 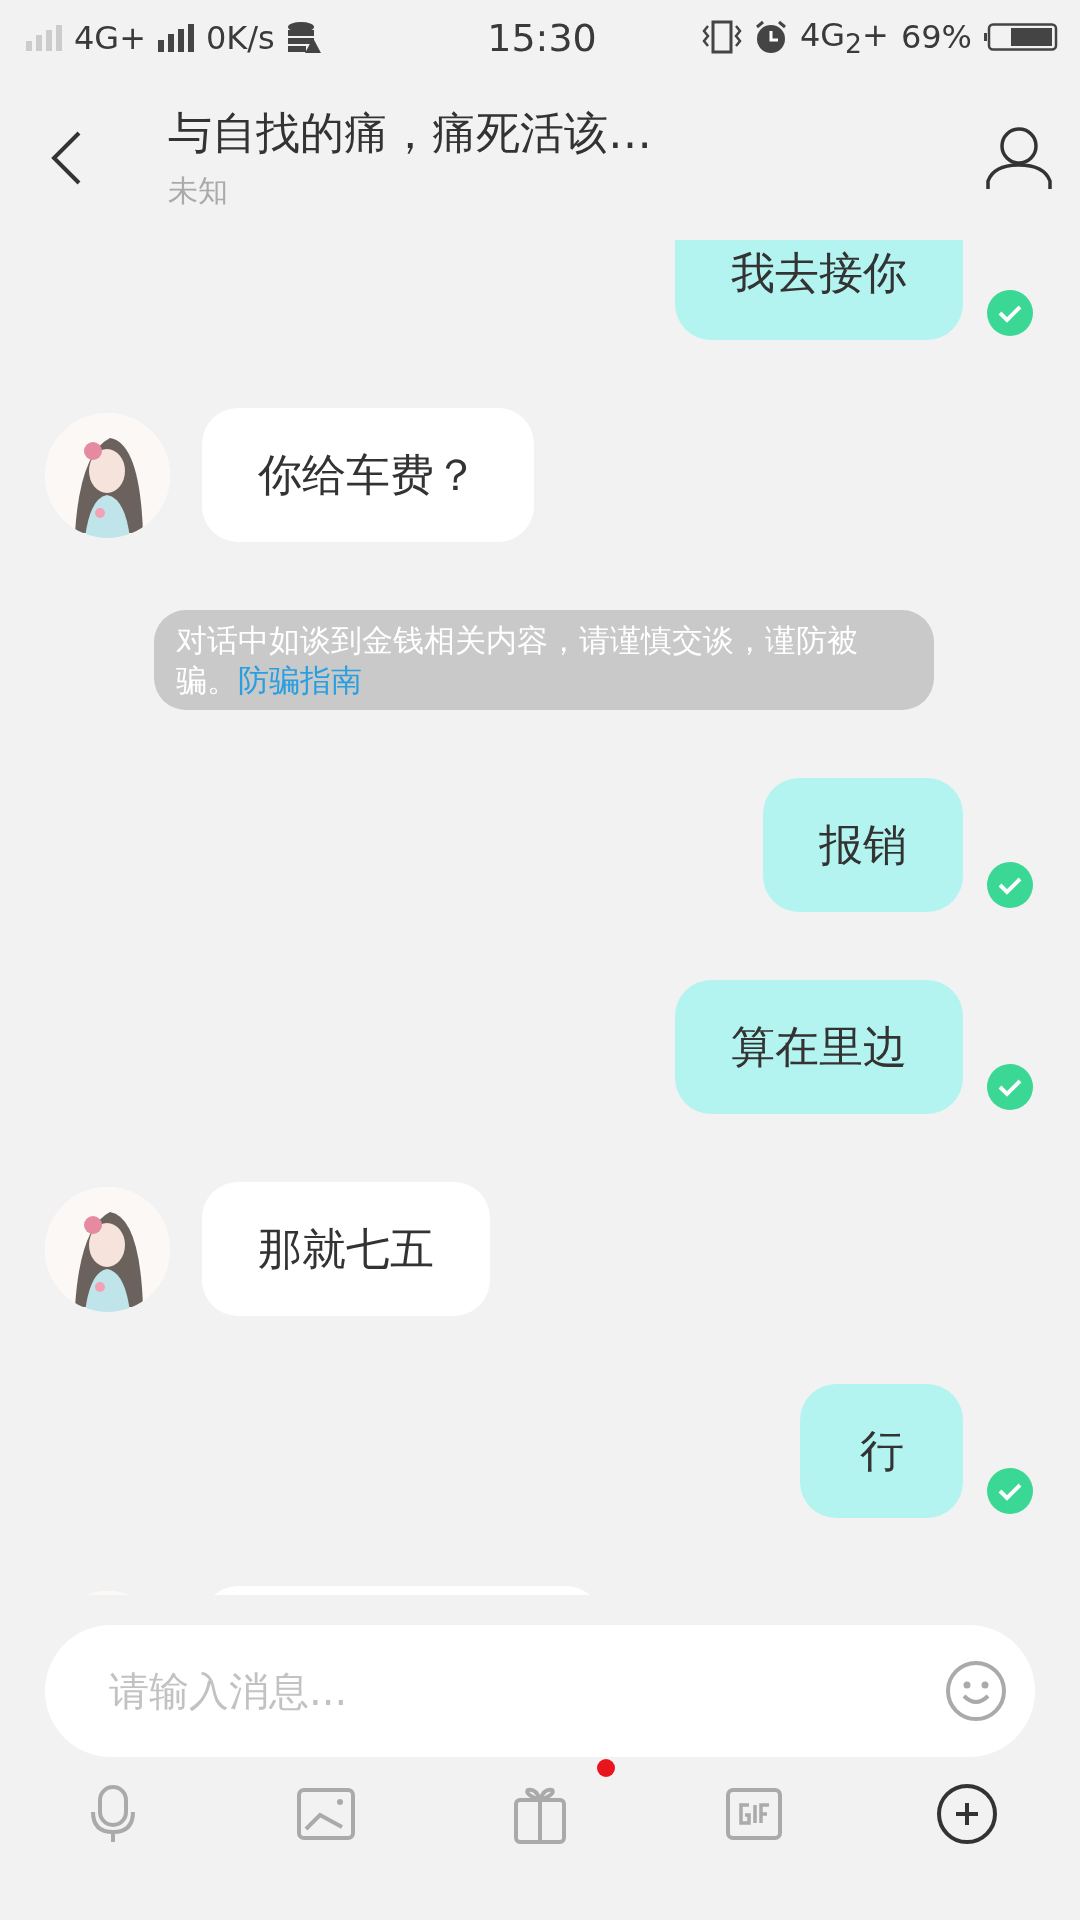 I want to click on battery-percent: 69%, so click(x=936, y=37).